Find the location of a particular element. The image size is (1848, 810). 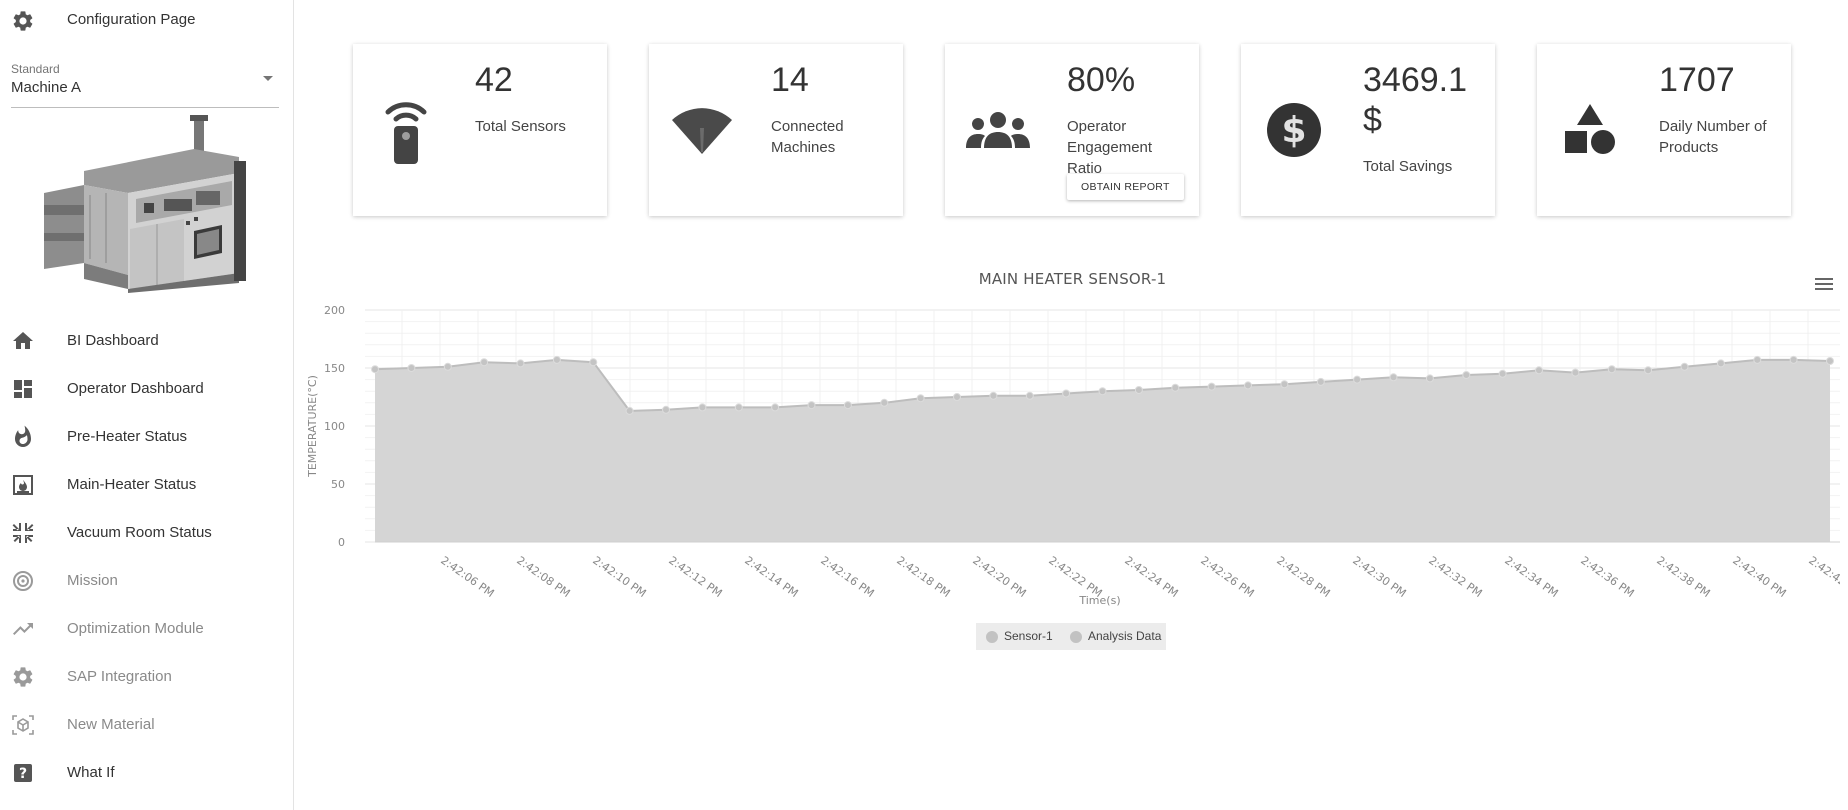

sidebar-item-main-heater-status: Main-Heater Status is located at coordinates (147, 485).